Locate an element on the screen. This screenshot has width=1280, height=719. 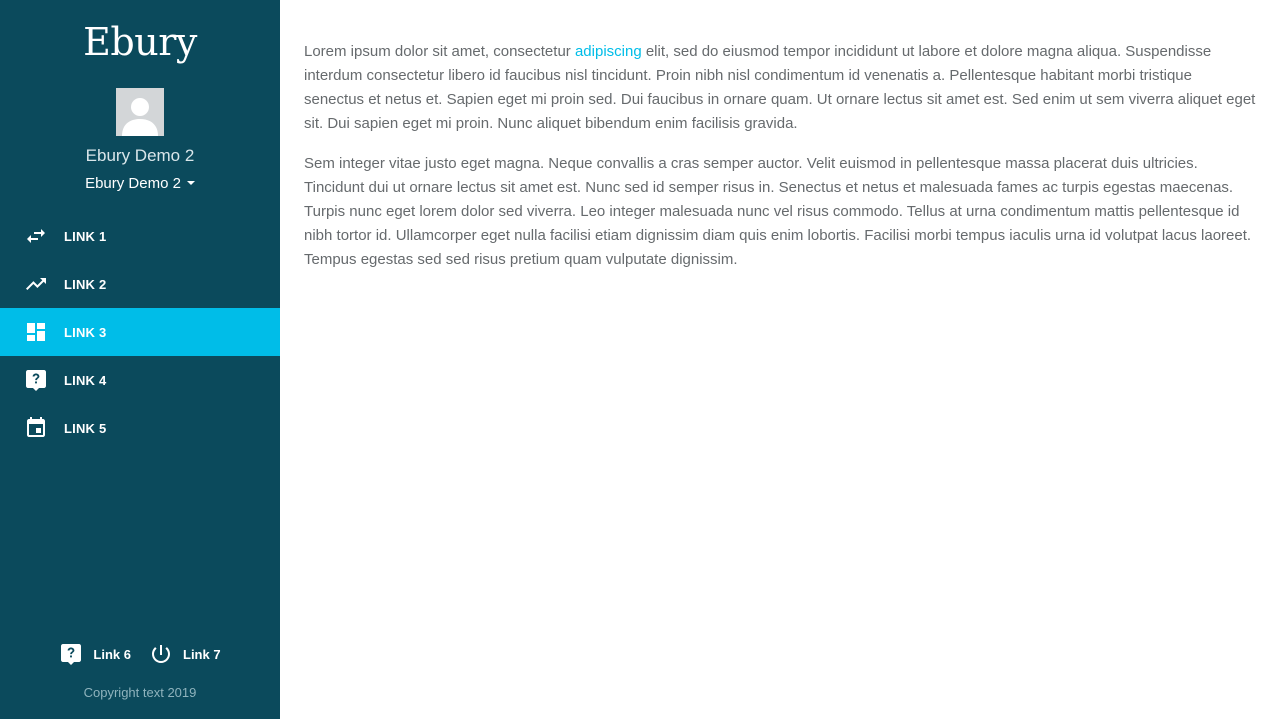
dashboard-icon is located at coordinates (36, 332).